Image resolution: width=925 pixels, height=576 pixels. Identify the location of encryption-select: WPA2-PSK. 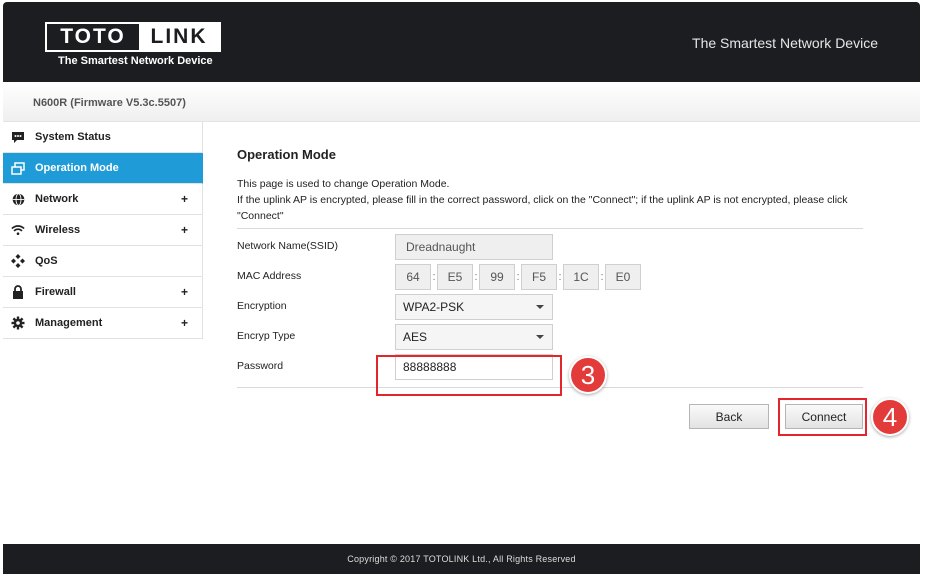
(474, 307).